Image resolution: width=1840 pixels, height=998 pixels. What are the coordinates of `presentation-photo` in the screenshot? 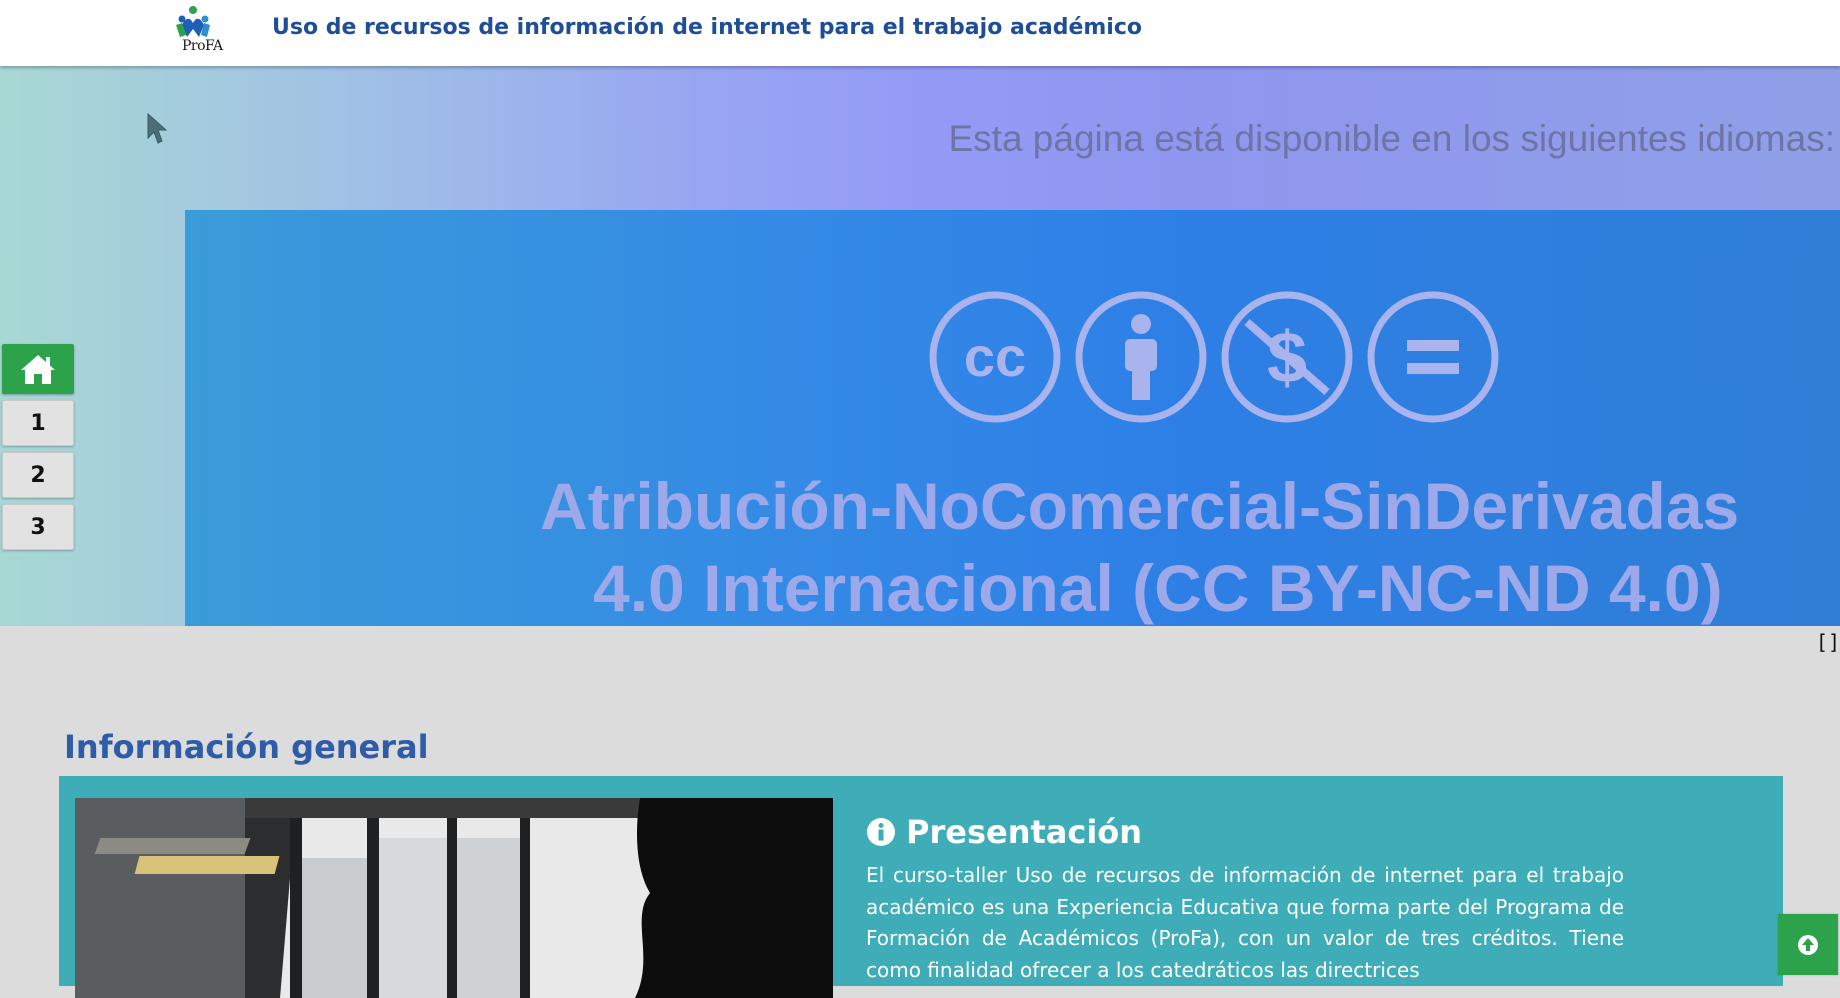 It's located at (454, 898).